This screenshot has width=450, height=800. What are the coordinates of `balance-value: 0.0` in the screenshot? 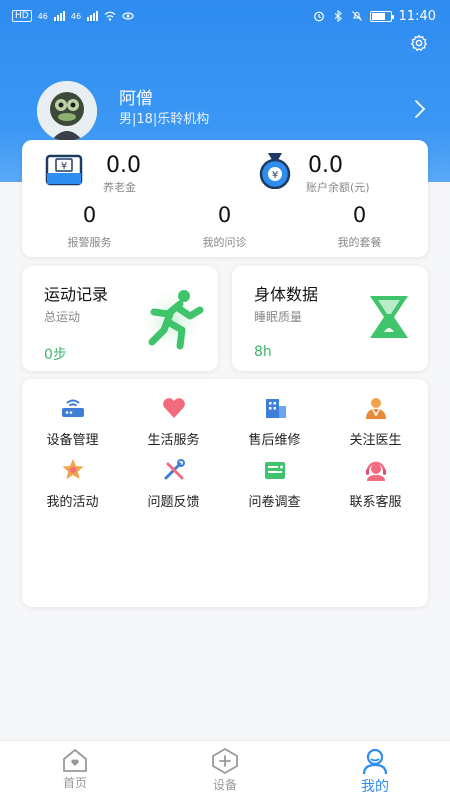 It's located at (325, 165).